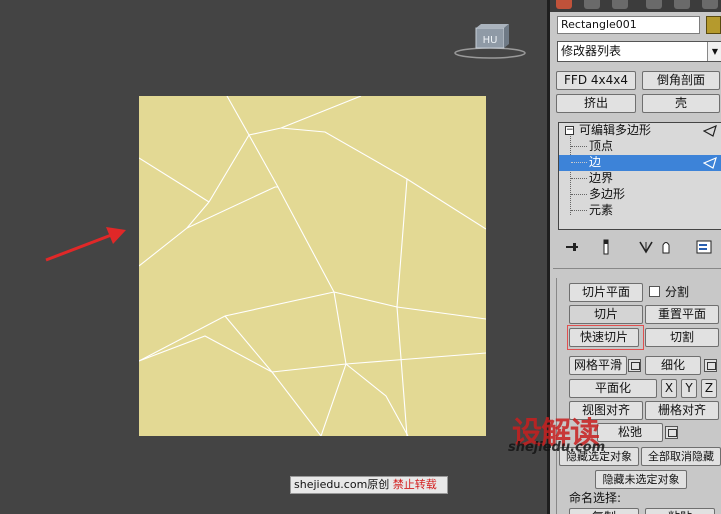 This screenshot has width=721, height=514. Describe the element at coordinates (673, 365) in the screenshot. I see `tessellate-button: 细化` at that location.